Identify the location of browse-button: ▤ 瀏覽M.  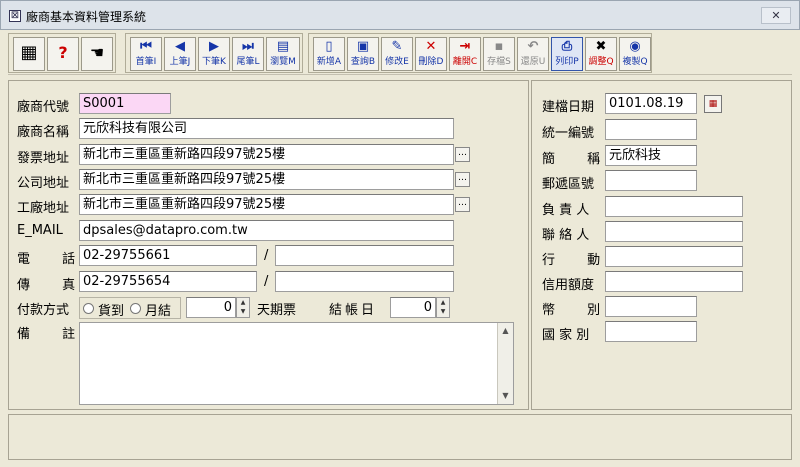
(283, 54).